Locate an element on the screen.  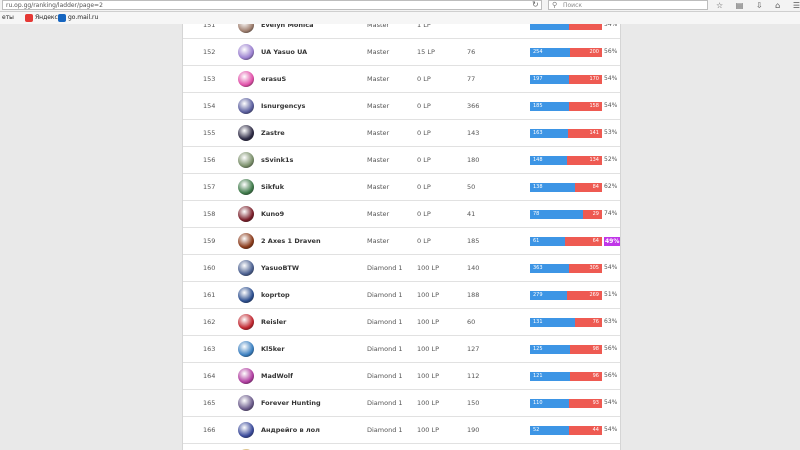
level-cell: 190 is located at coordinates (473, 430).